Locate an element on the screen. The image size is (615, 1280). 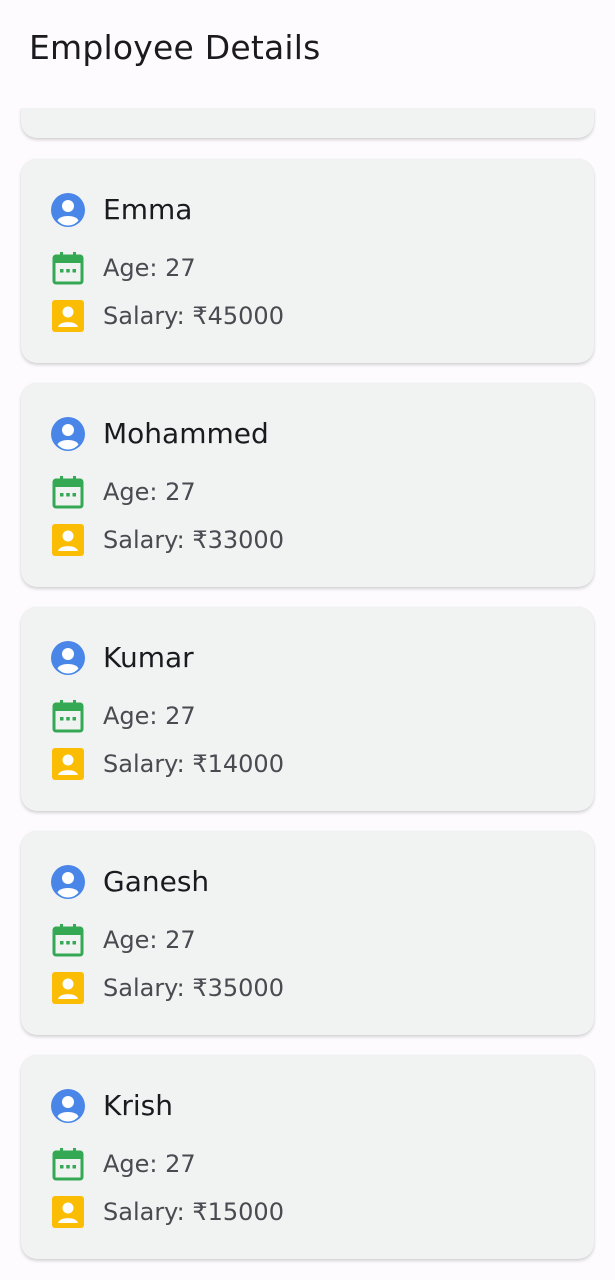
name-row: Kumar is located at coordinates (122, 658).